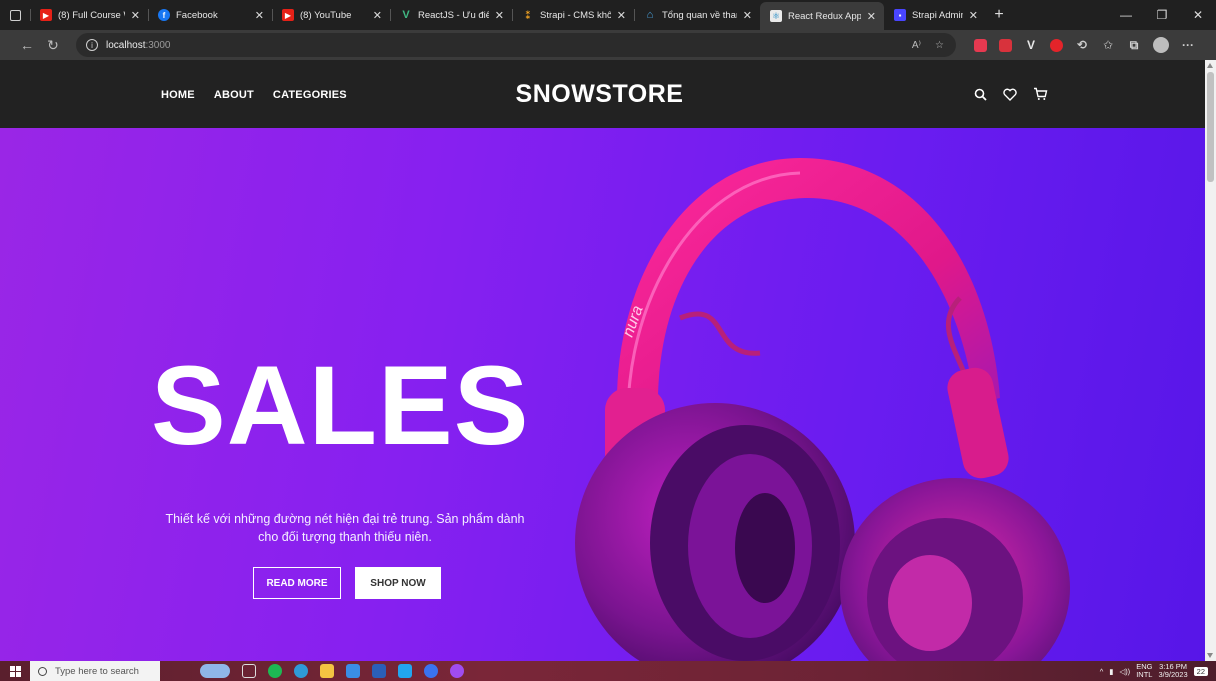 Image resolution: width=1216 pixels, height=681 pixels. I want to click on profile-avatar, so click(1161, 45).